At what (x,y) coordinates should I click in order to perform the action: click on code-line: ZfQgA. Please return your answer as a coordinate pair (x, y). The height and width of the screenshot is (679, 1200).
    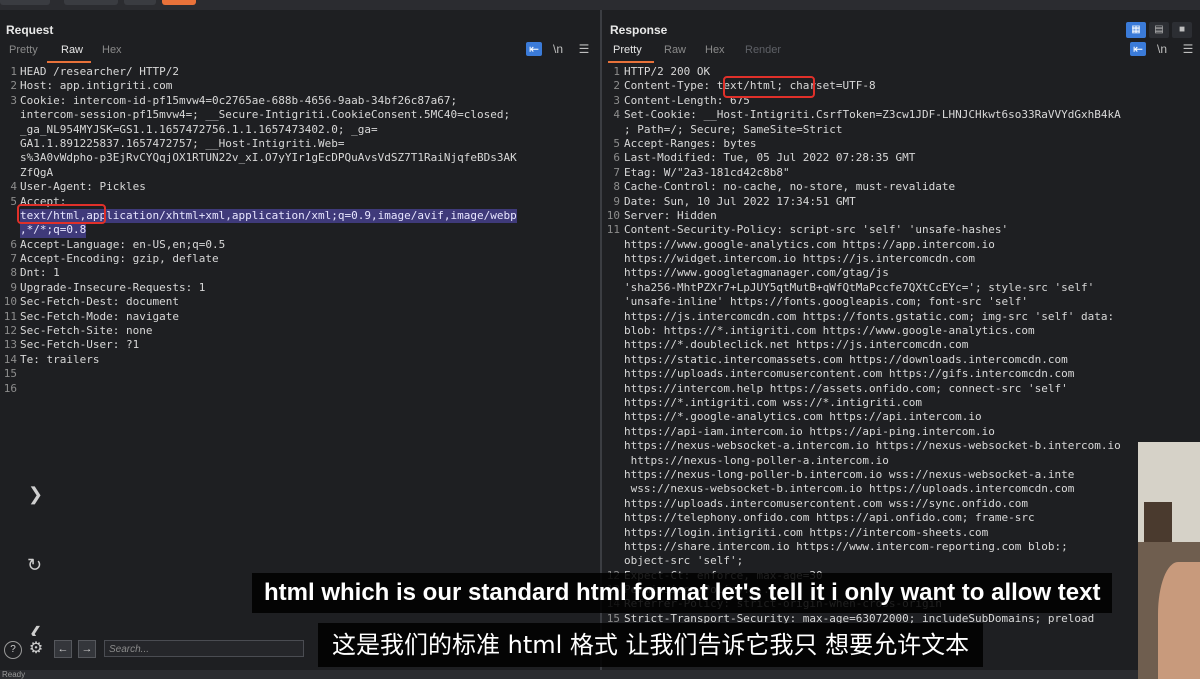
    Looking at the image, I should click on (300, 173).